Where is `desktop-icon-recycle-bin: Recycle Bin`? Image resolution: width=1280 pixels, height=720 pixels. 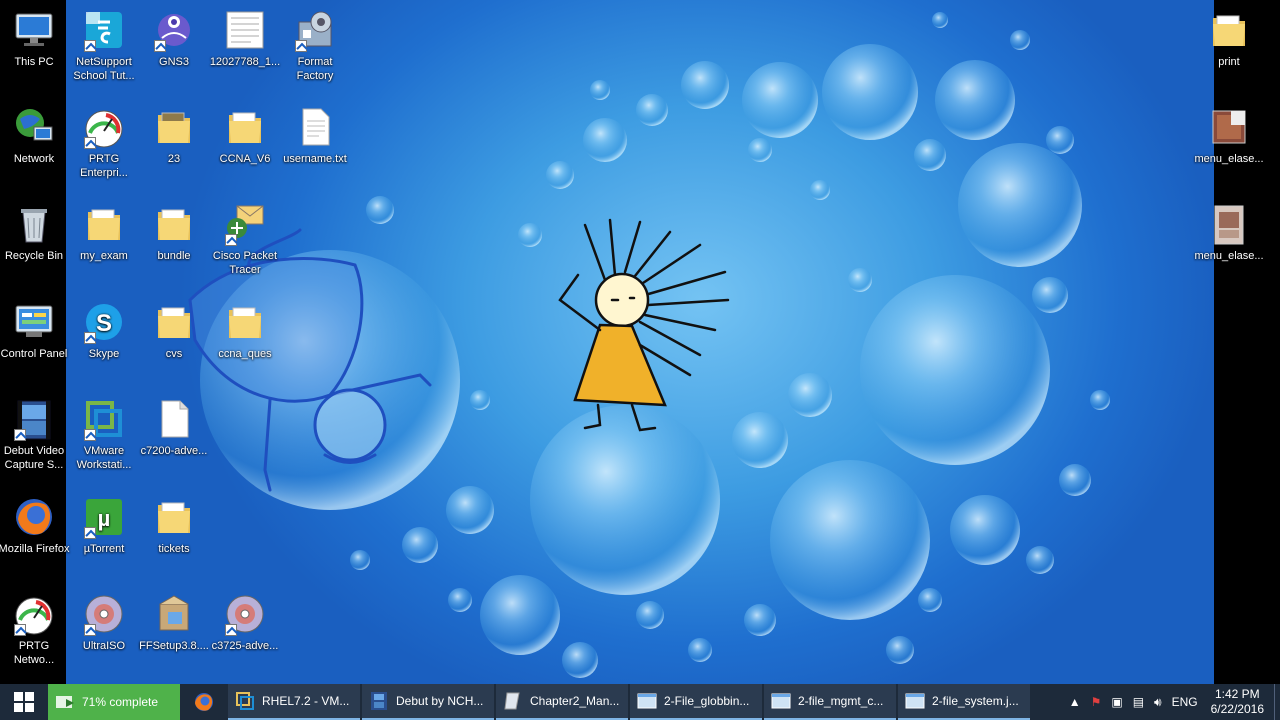 desktop-icon-recycle-bin: Recycle Bin is located at coordinates (35, 232).